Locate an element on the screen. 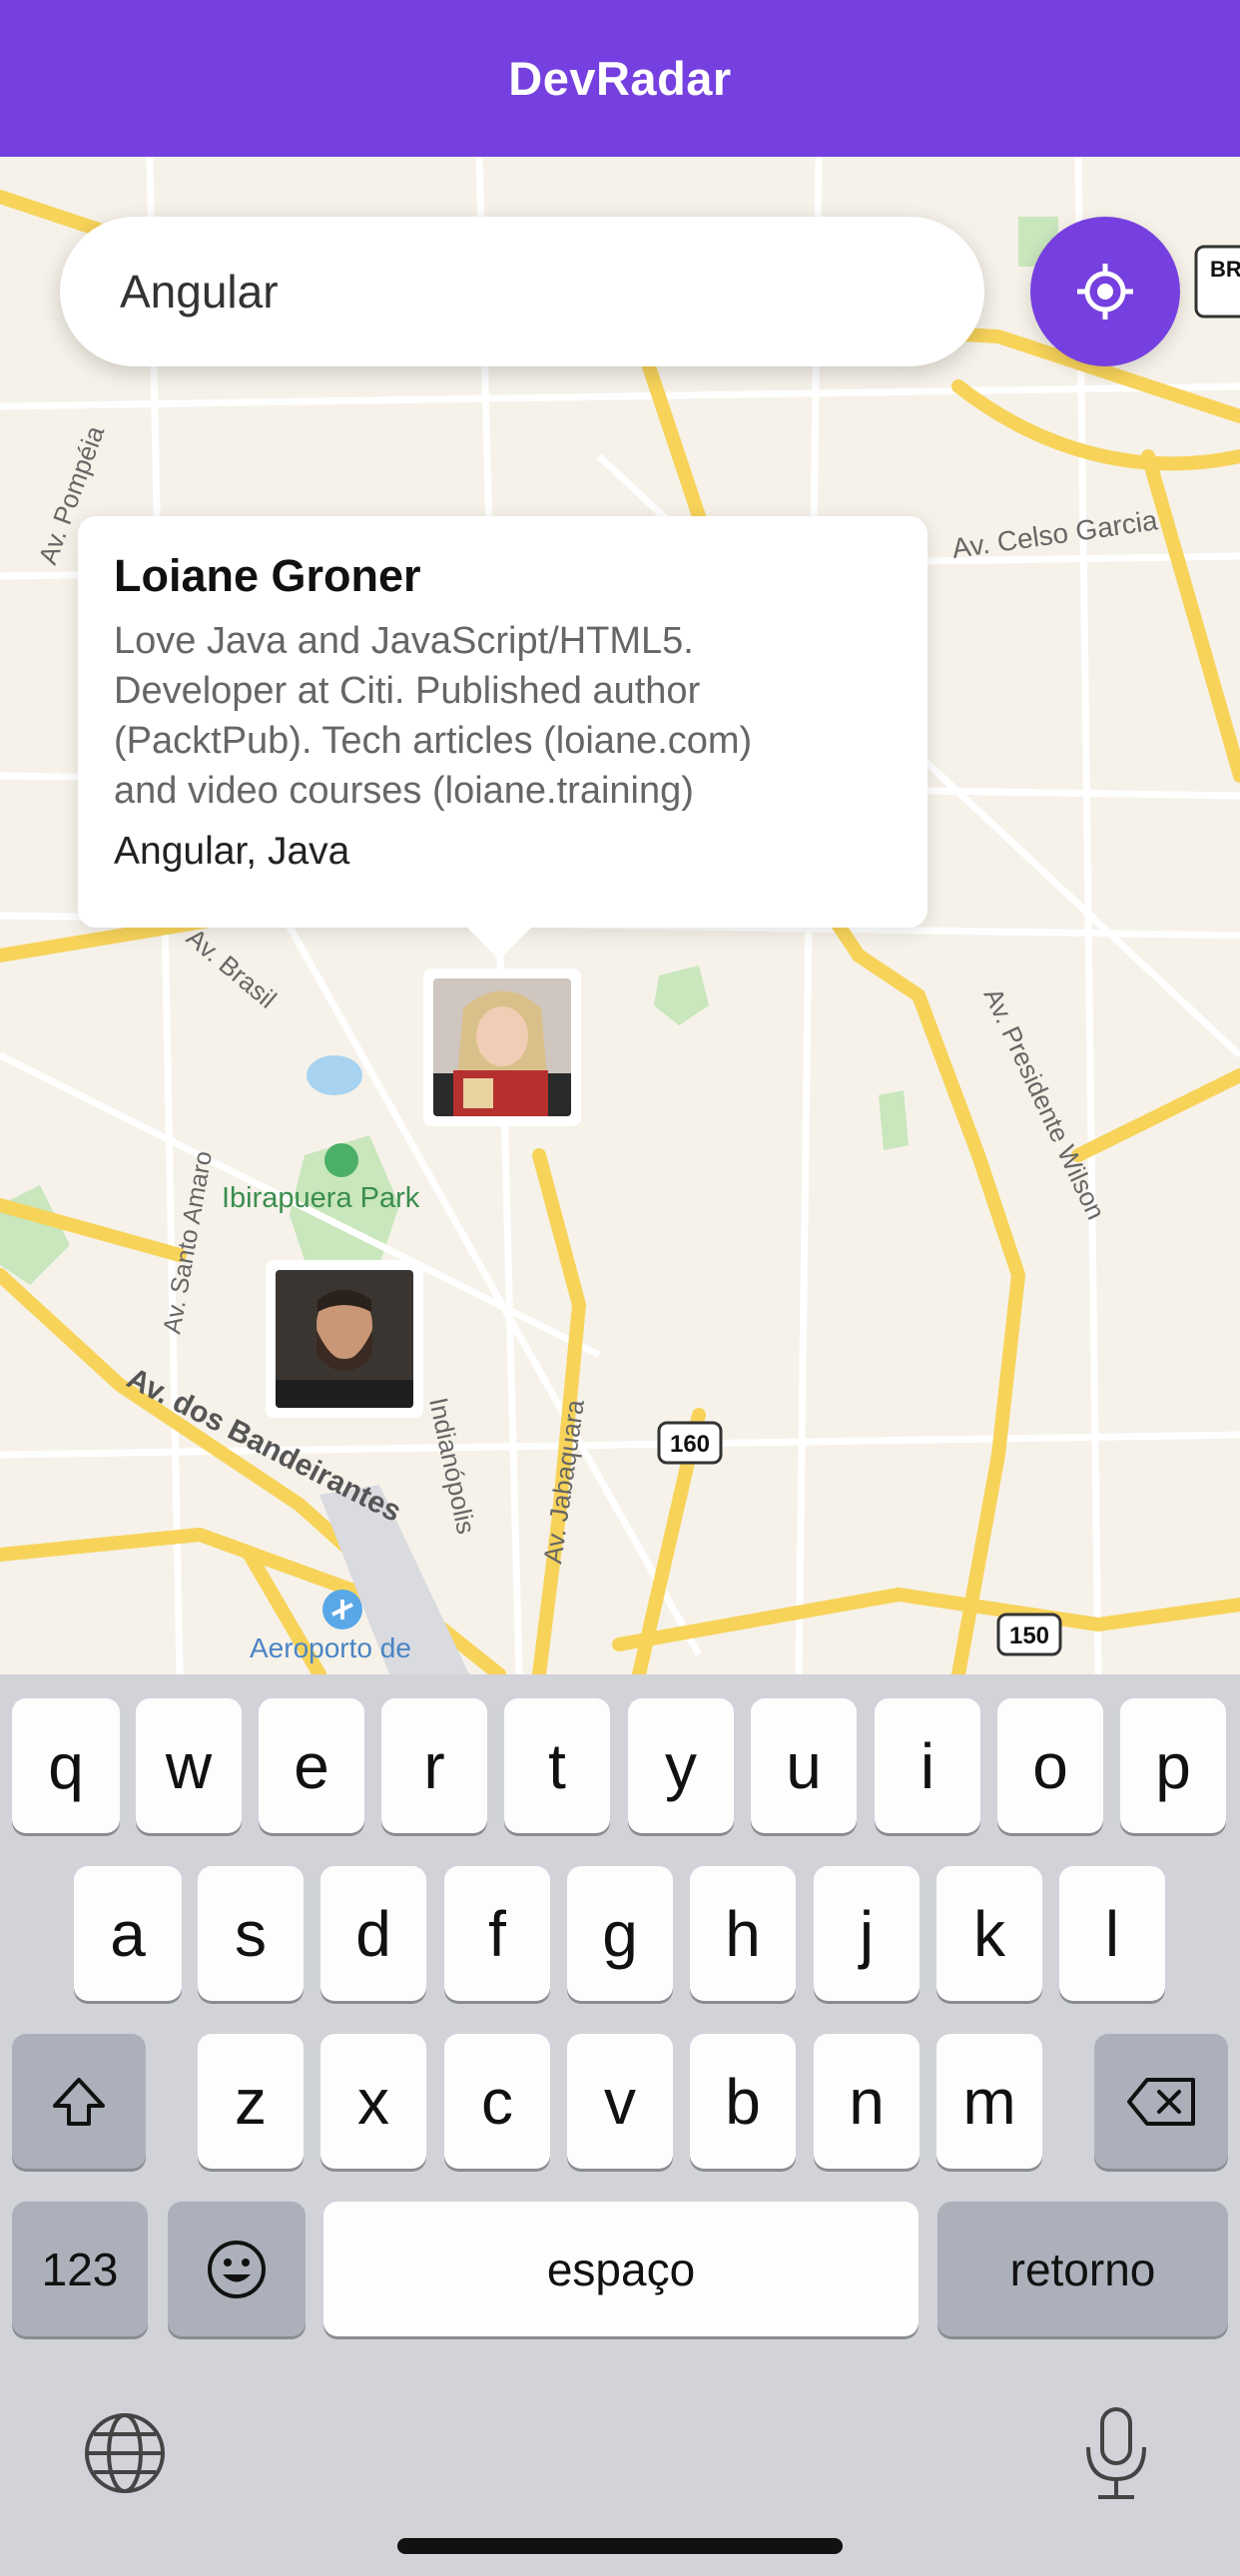 This screenshot has height=2576, width=1240. shift-icon is located at coordinates (79, 2101).